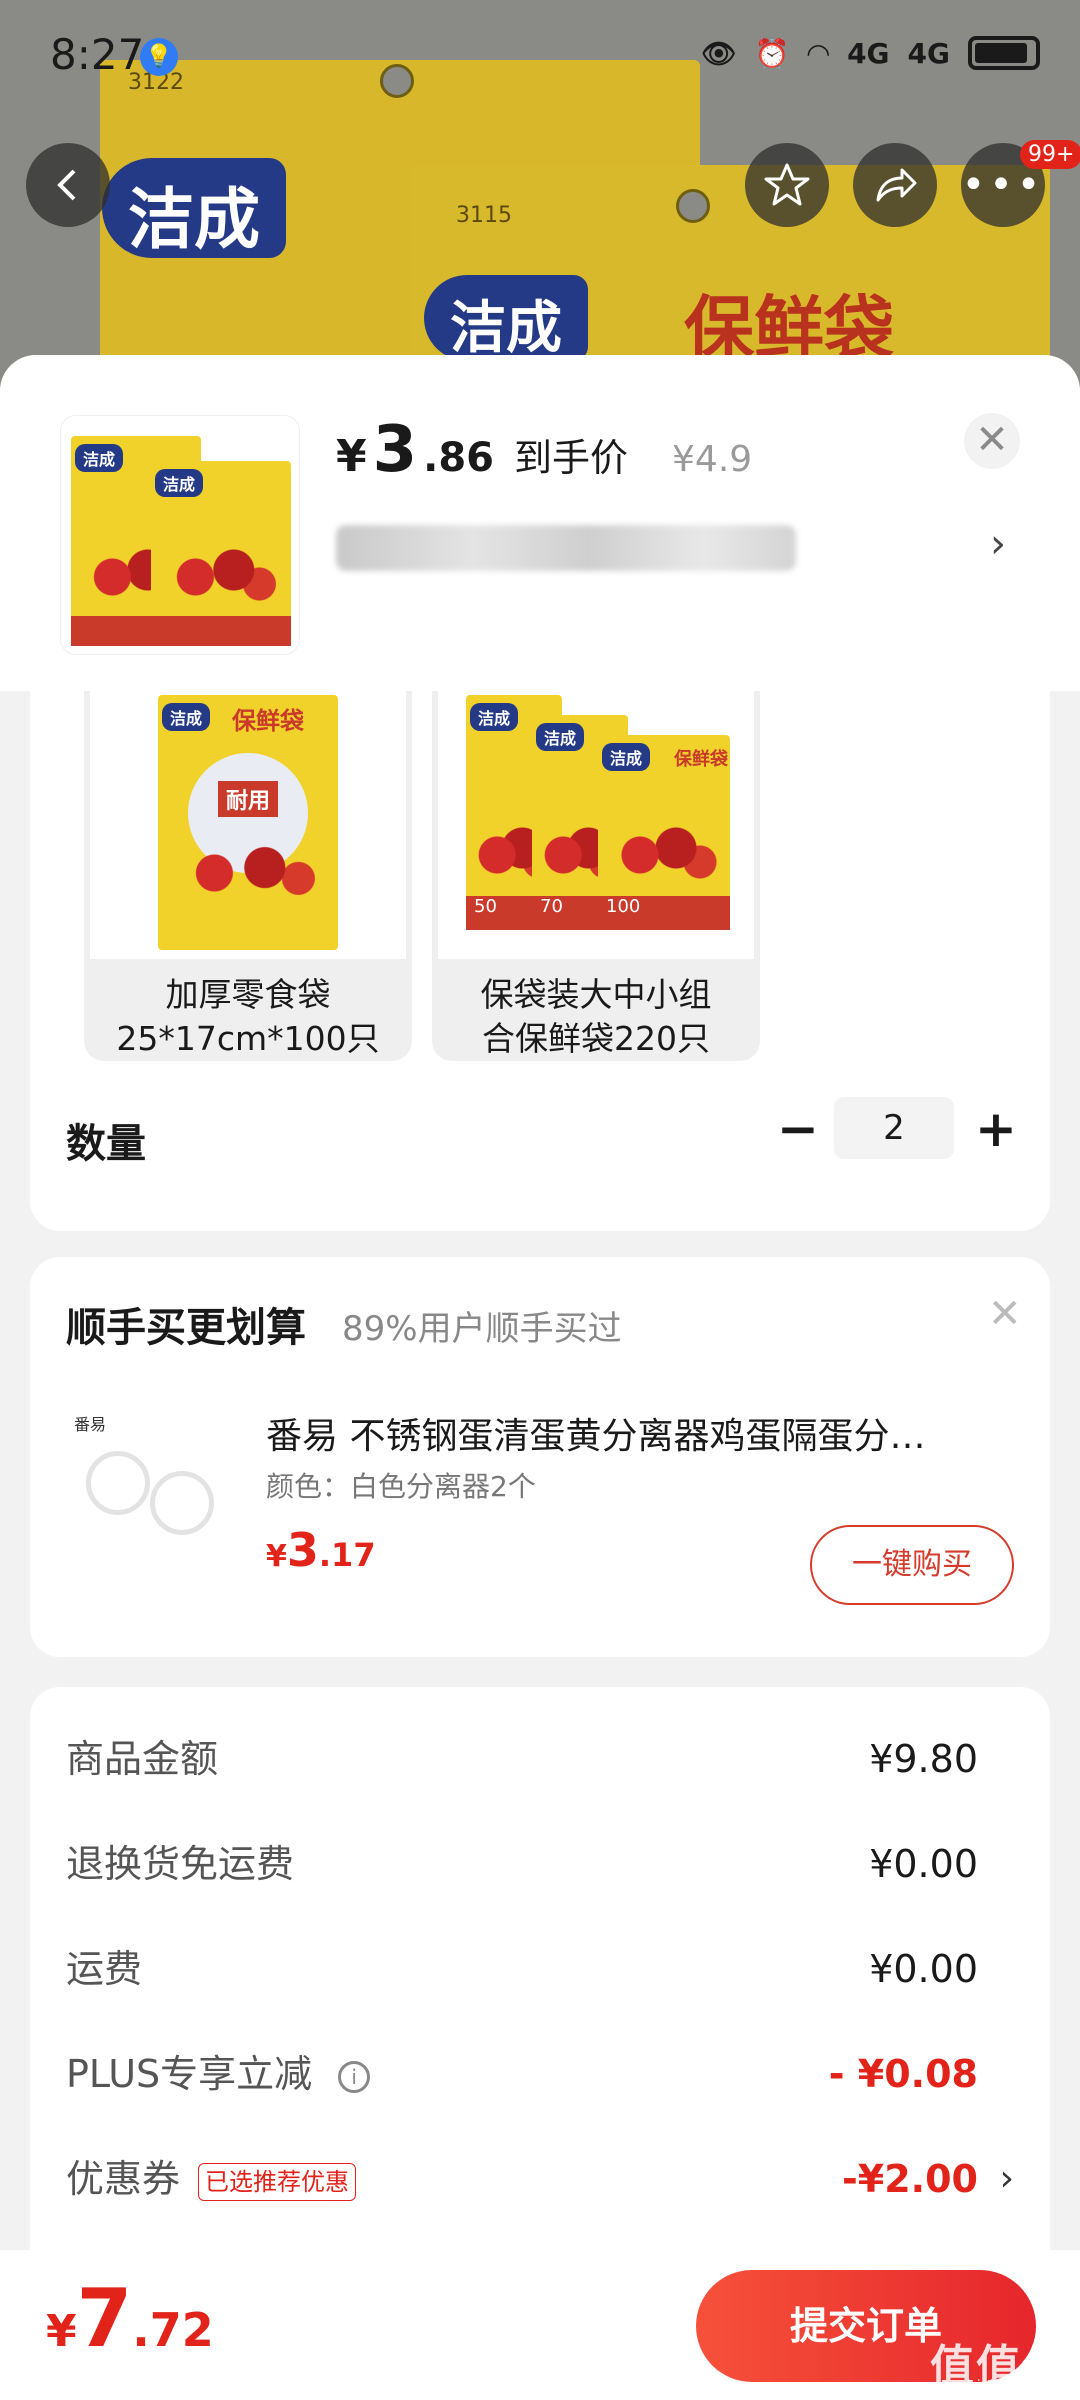  Describe the element at coordinates (540, 1759) in the screenshot. I see `summary-row-goods-amount: 商品金额 ¥9.80` at that location.